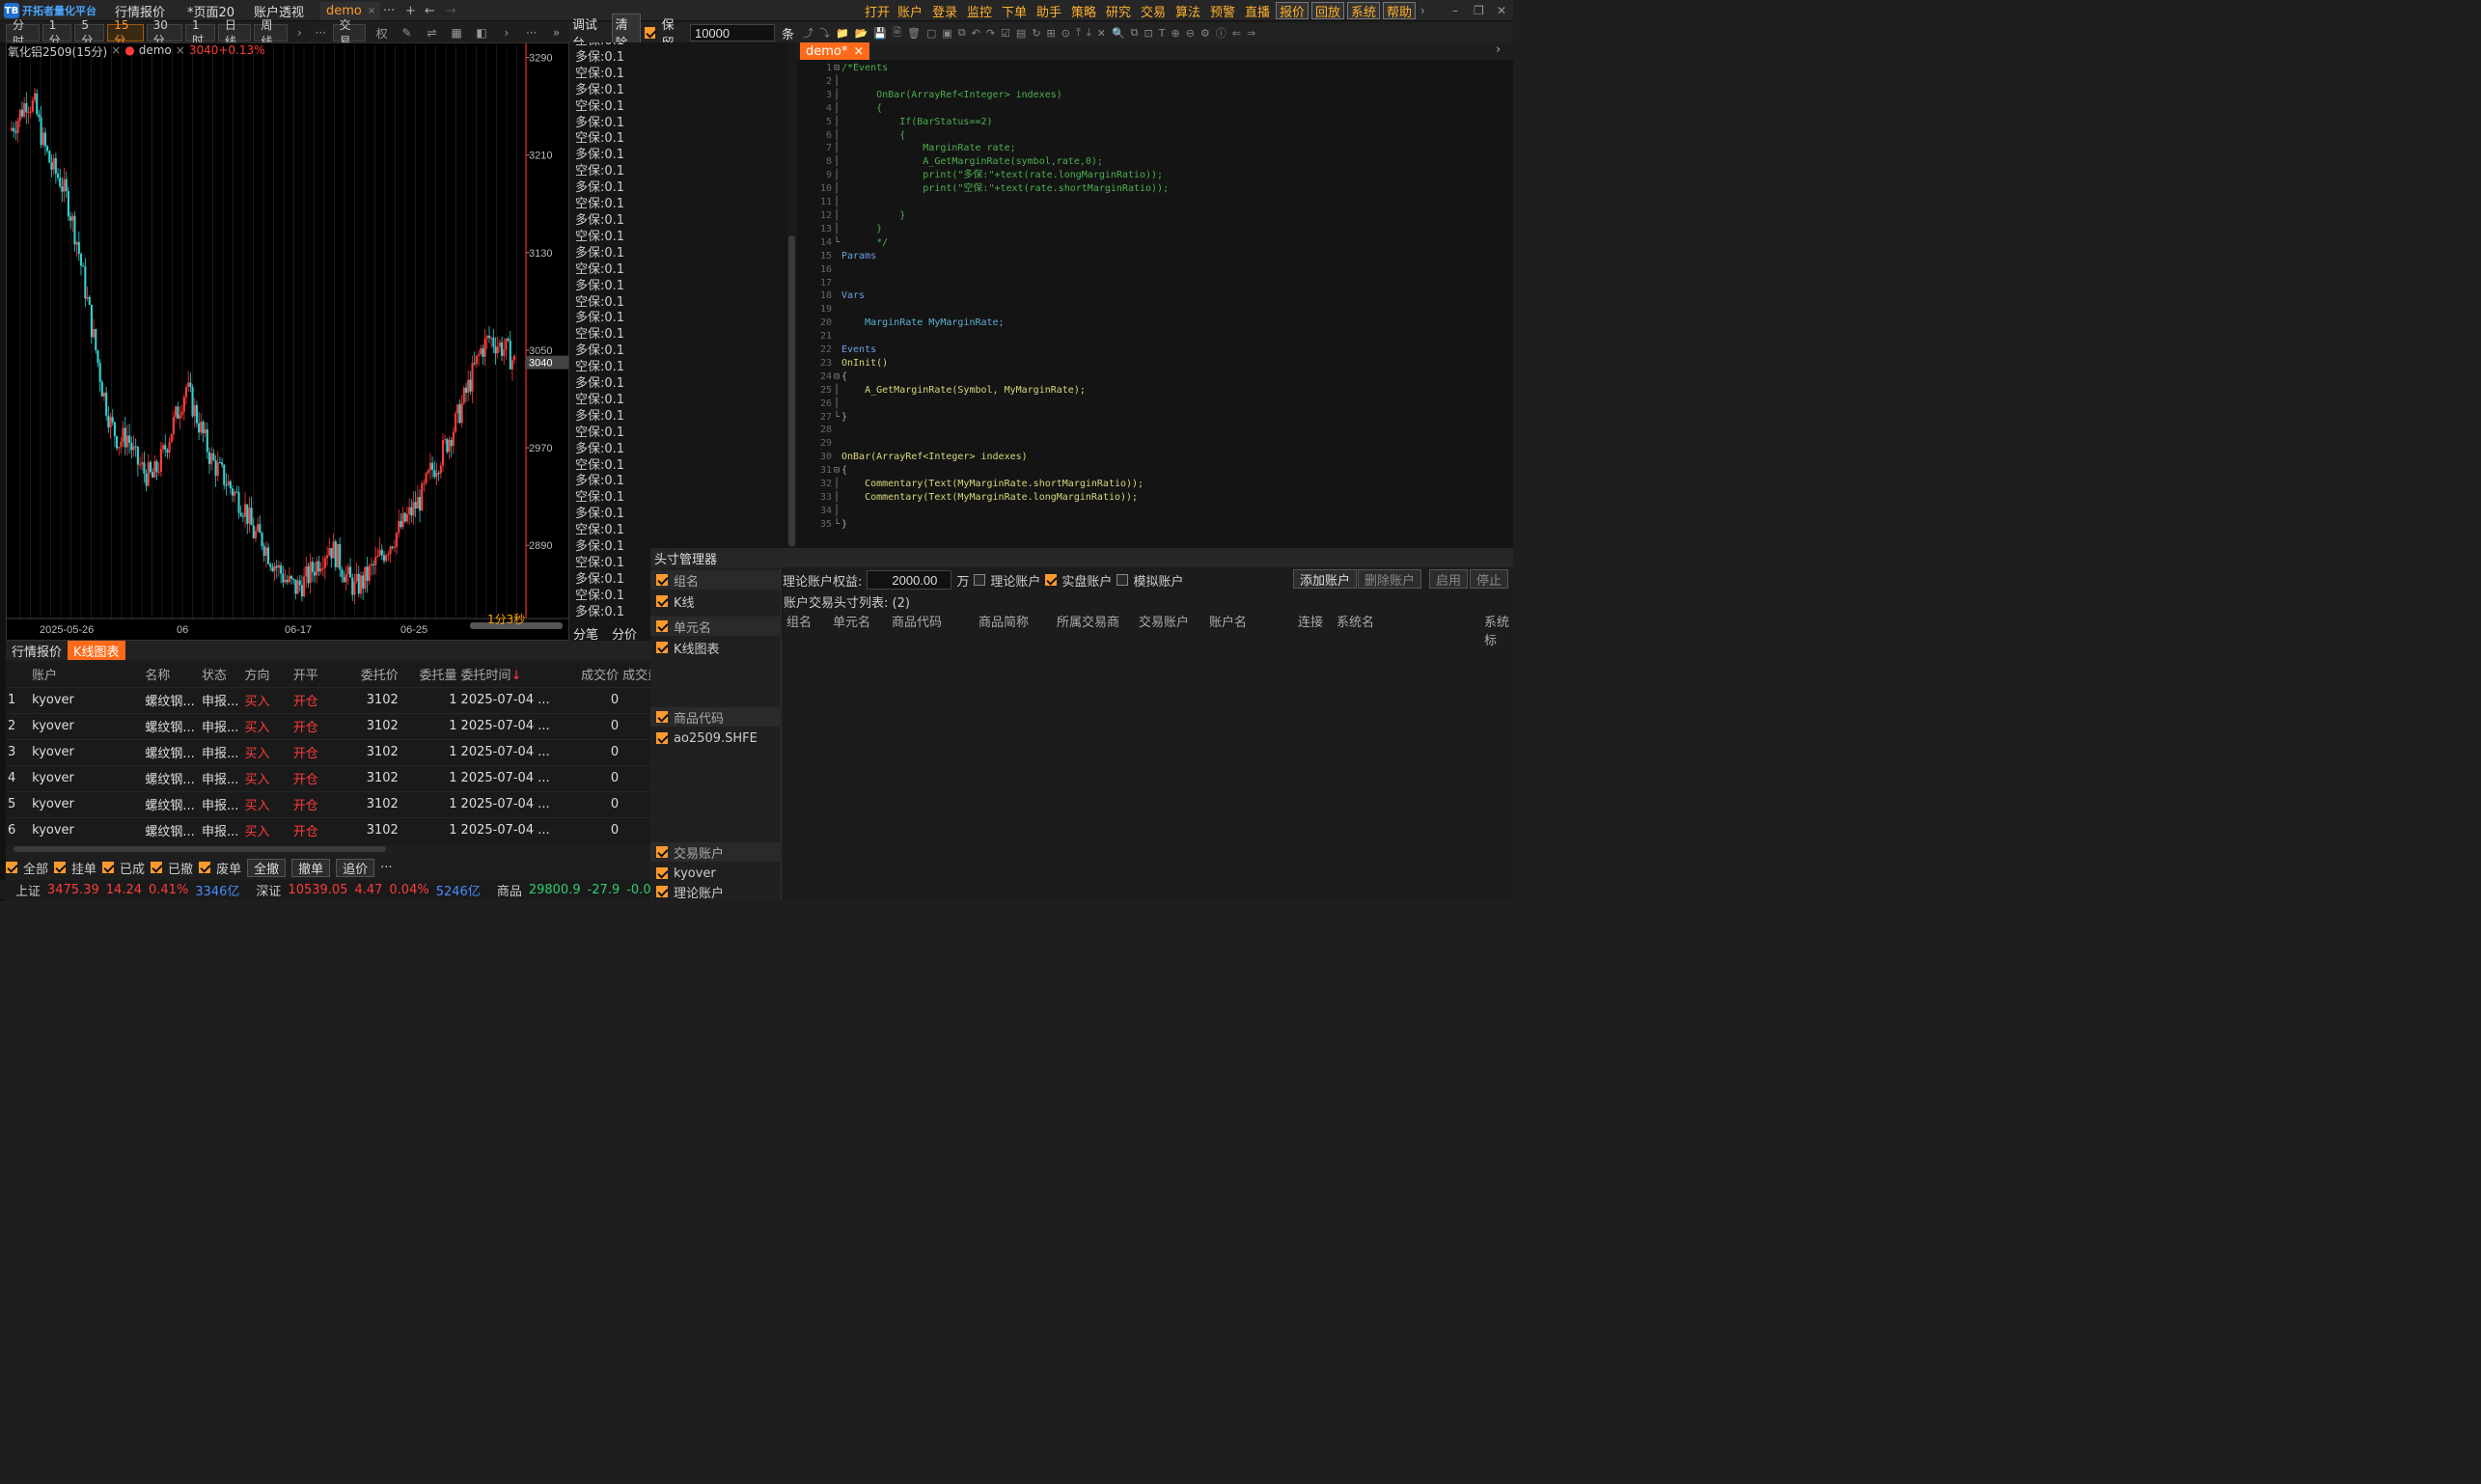 The width and height of the screenshot is (2481, 1484). What do you see at coordinates (1479, 10) in the screenshot?
I see `restore-icon: ❐` at bounding box center [1479, 10].